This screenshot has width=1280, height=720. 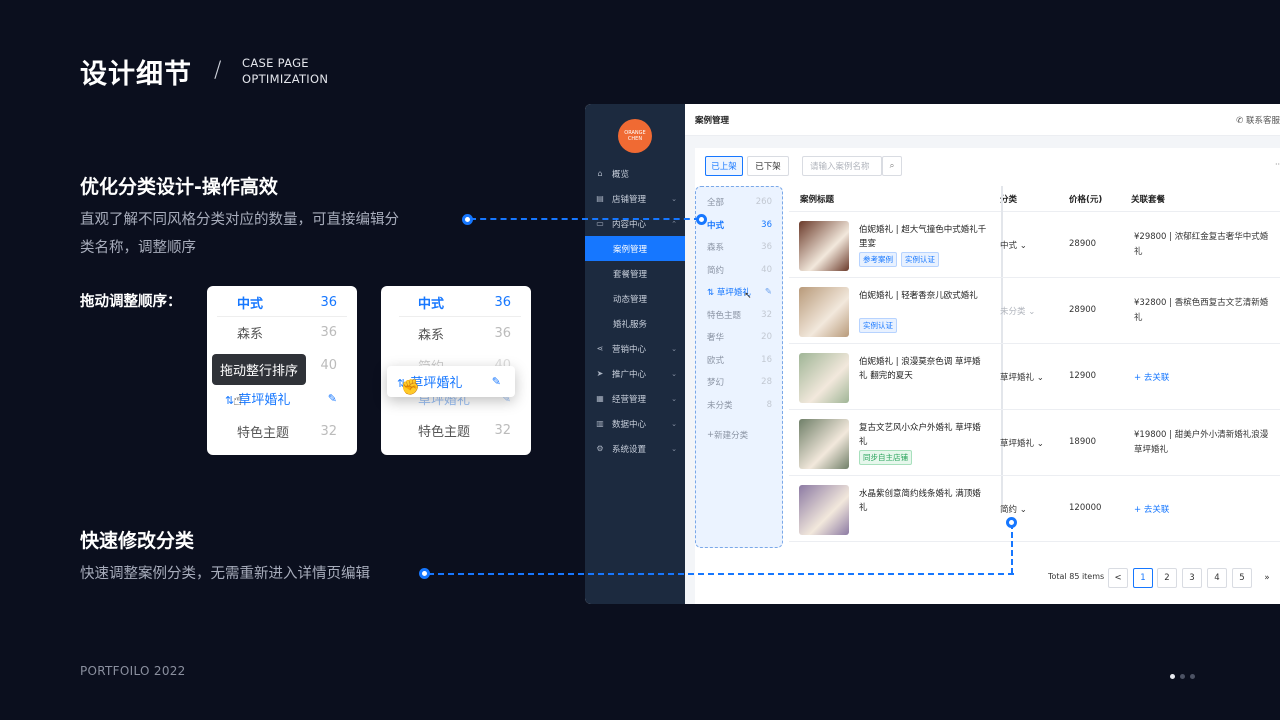 I want to click on row-label: 中式, so click(x=431, y=304).